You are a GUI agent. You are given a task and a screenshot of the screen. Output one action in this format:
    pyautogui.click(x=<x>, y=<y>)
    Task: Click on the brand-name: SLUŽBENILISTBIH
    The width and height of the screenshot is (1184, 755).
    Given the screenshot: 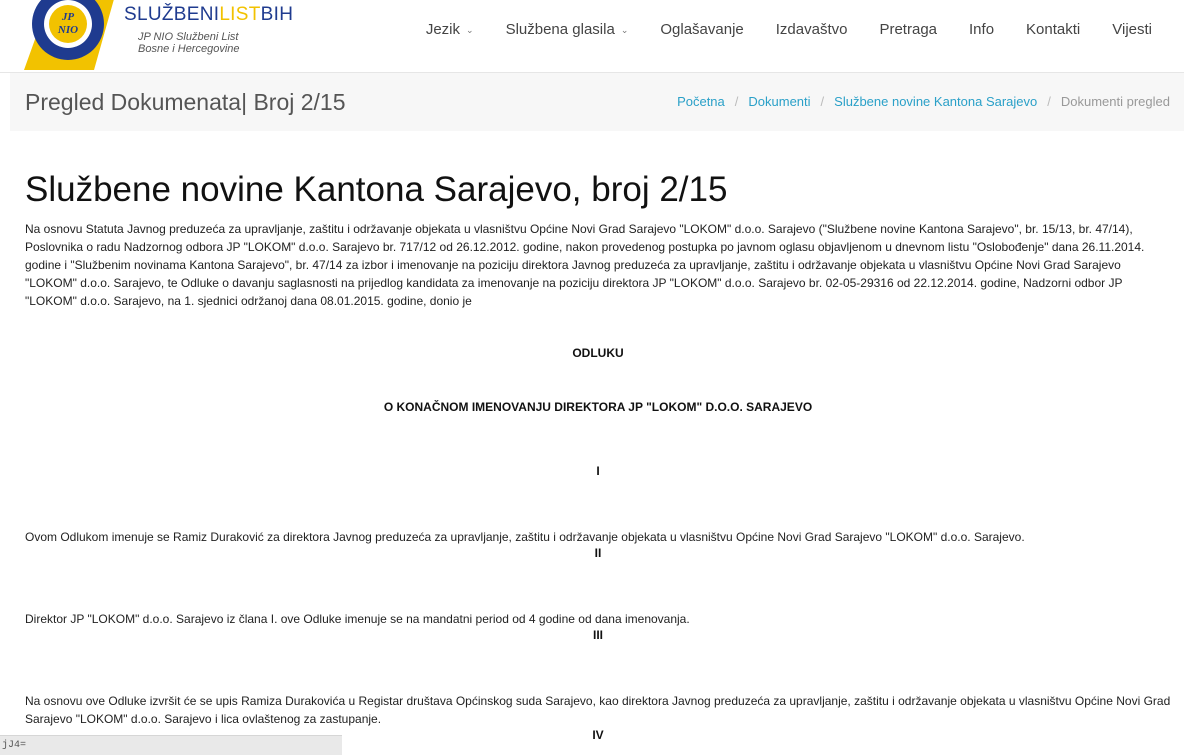 What is the action you would take?
    pyautogui.click(x=208, y=15)
    